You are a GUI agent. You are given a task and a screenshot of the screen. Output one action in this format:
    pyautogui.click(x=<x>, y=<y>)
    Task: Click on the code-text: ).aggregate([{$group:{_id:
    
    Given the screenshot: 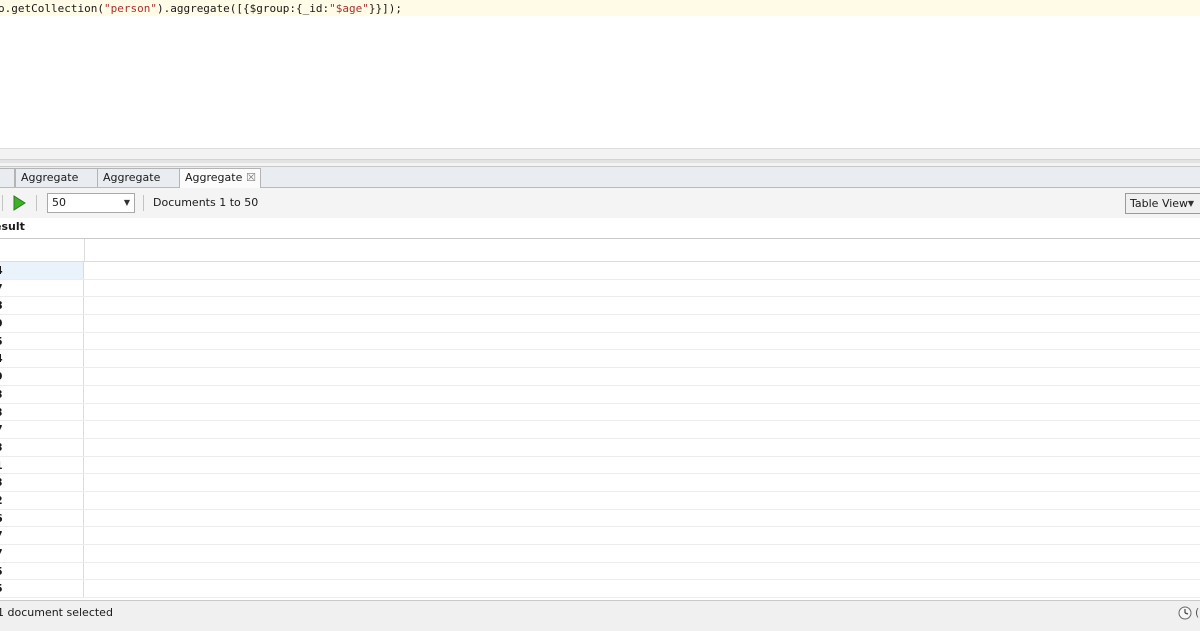 What is the action you would take?
    pyautogui.click(x=243, y=8)
    